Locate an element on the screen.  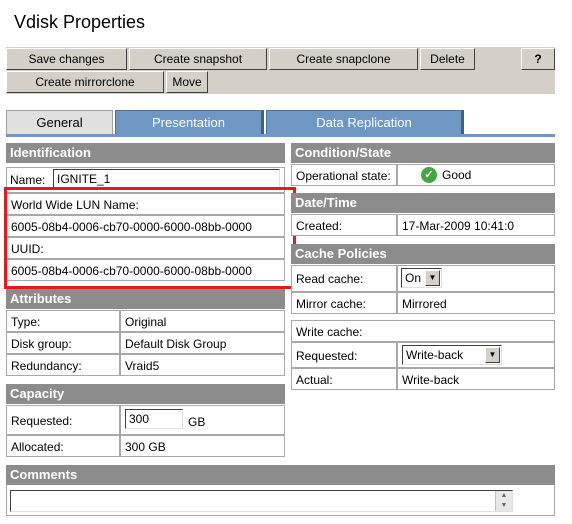
name-input: IGNITE_1 is located at coordinates (166, 179).